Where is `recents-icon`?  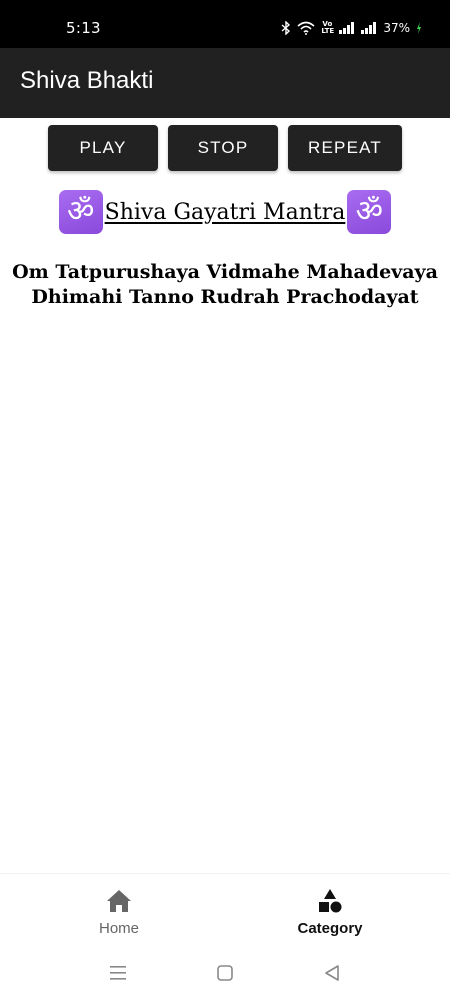
recents-icon is located at coordinates (118, 973).